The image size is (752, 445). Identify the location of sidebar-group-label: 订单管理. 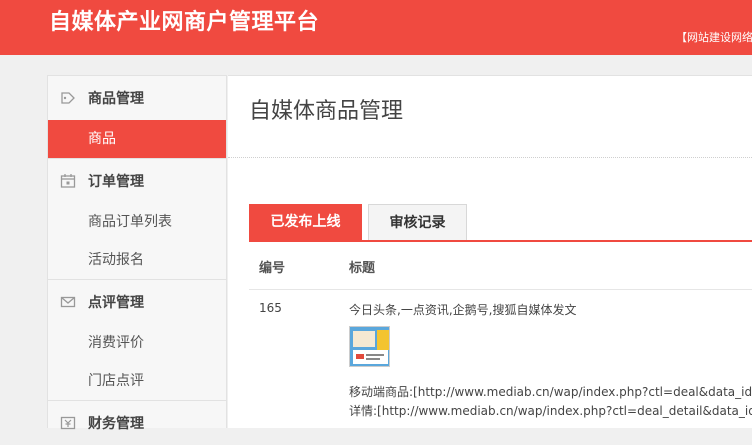
(116, 182).